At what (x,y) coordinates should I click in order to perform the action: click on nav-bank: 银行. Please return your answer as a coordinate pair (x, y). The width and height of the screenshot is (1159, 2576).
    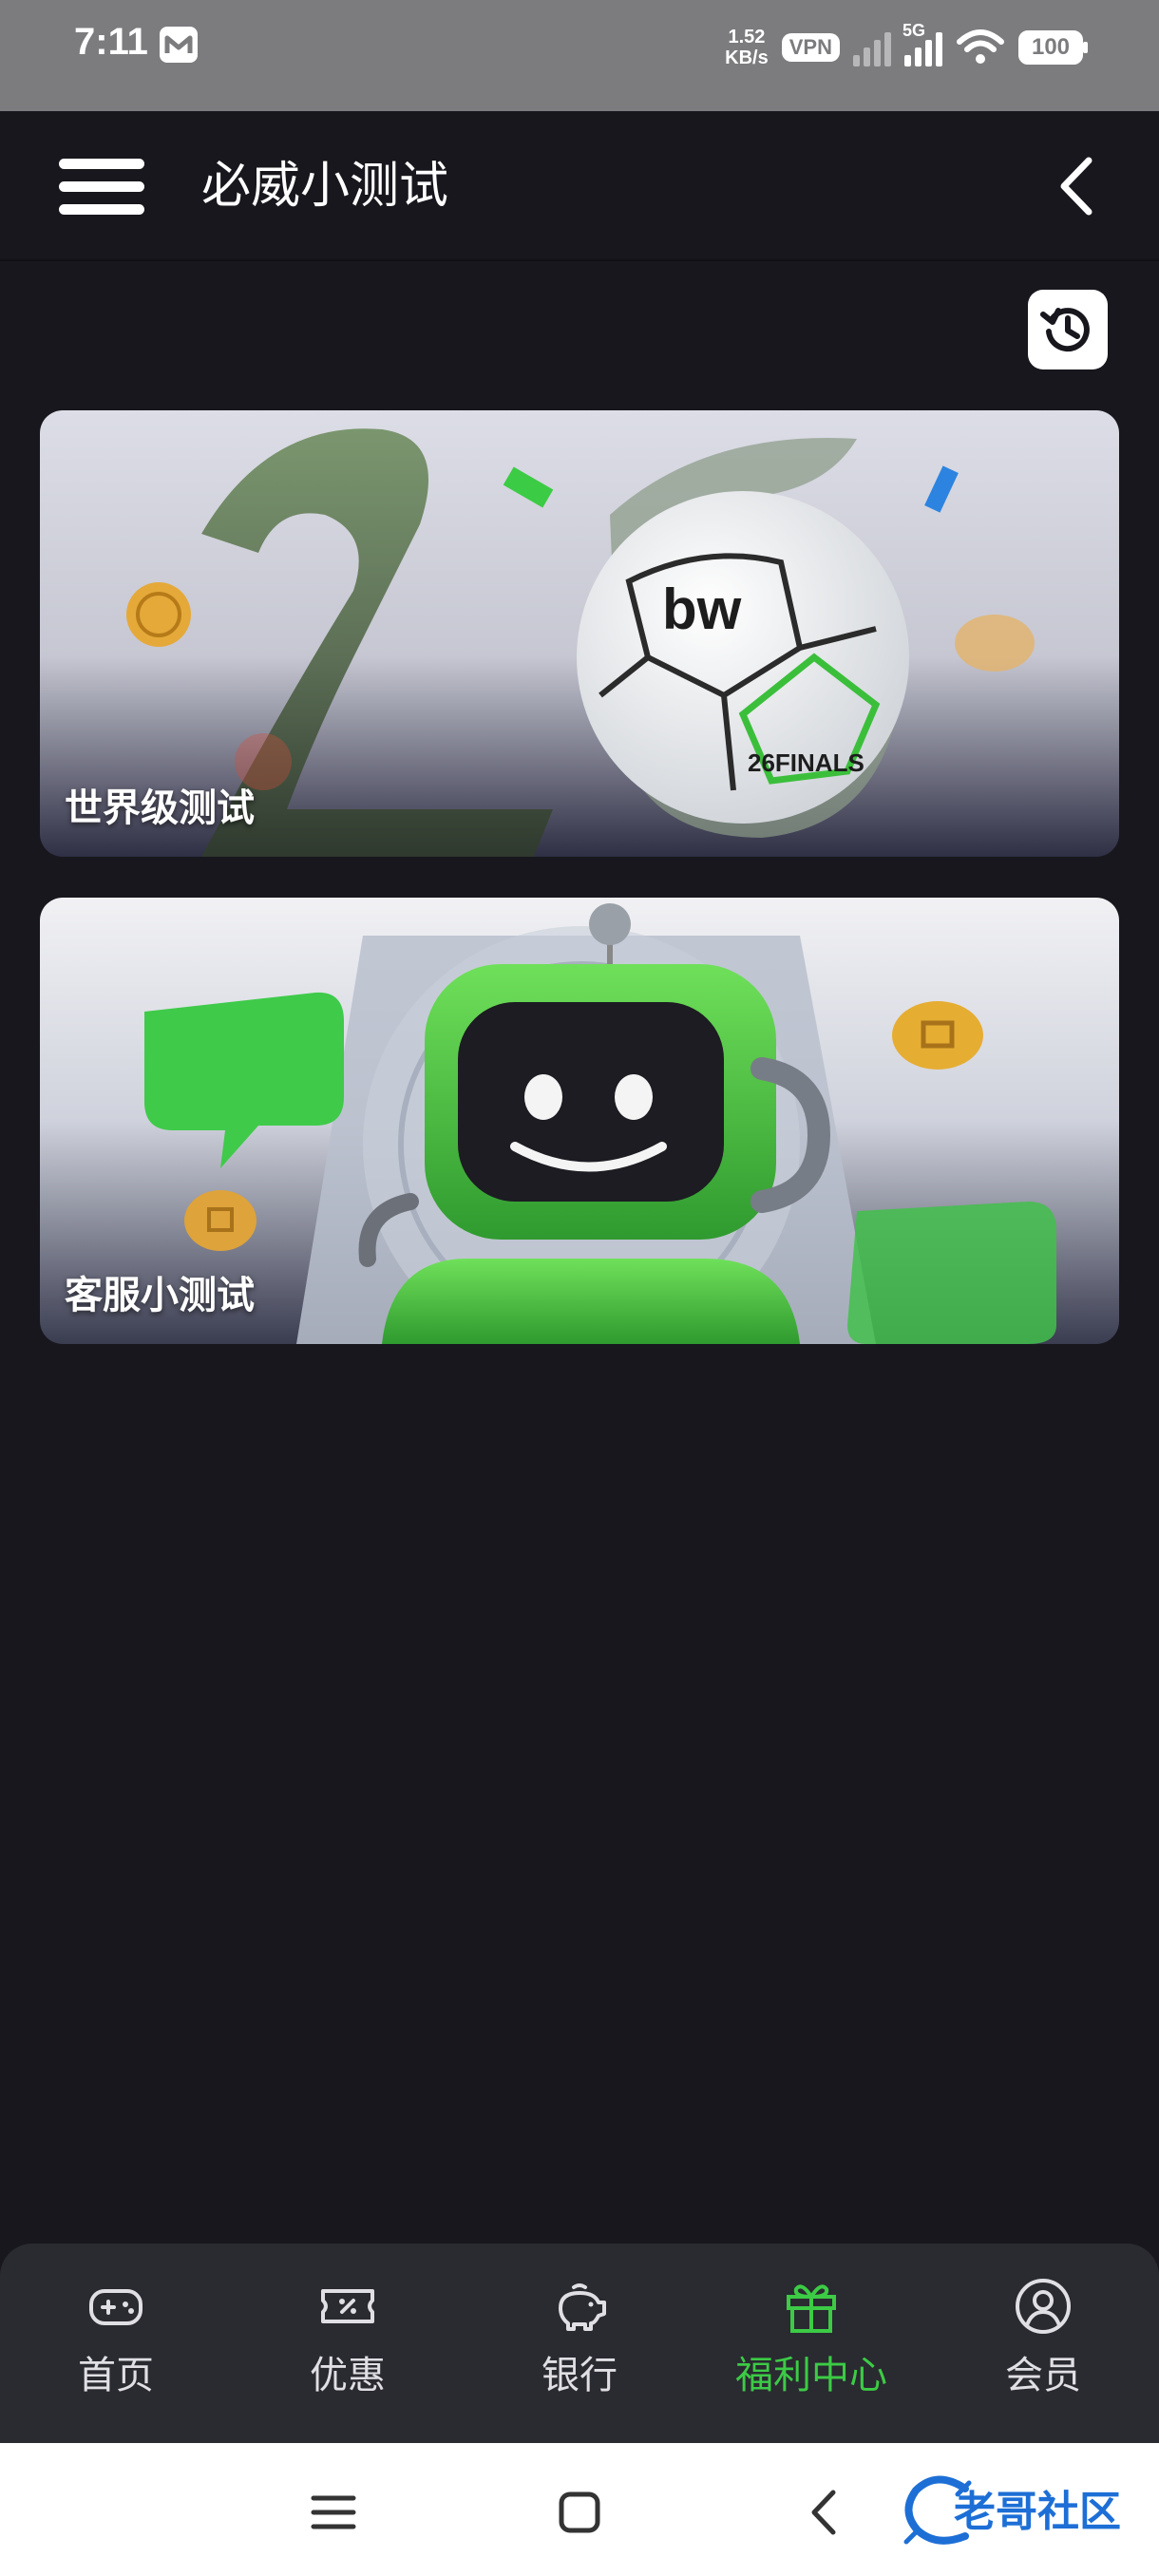
    Looking at the image, I should click on (579, 2343).